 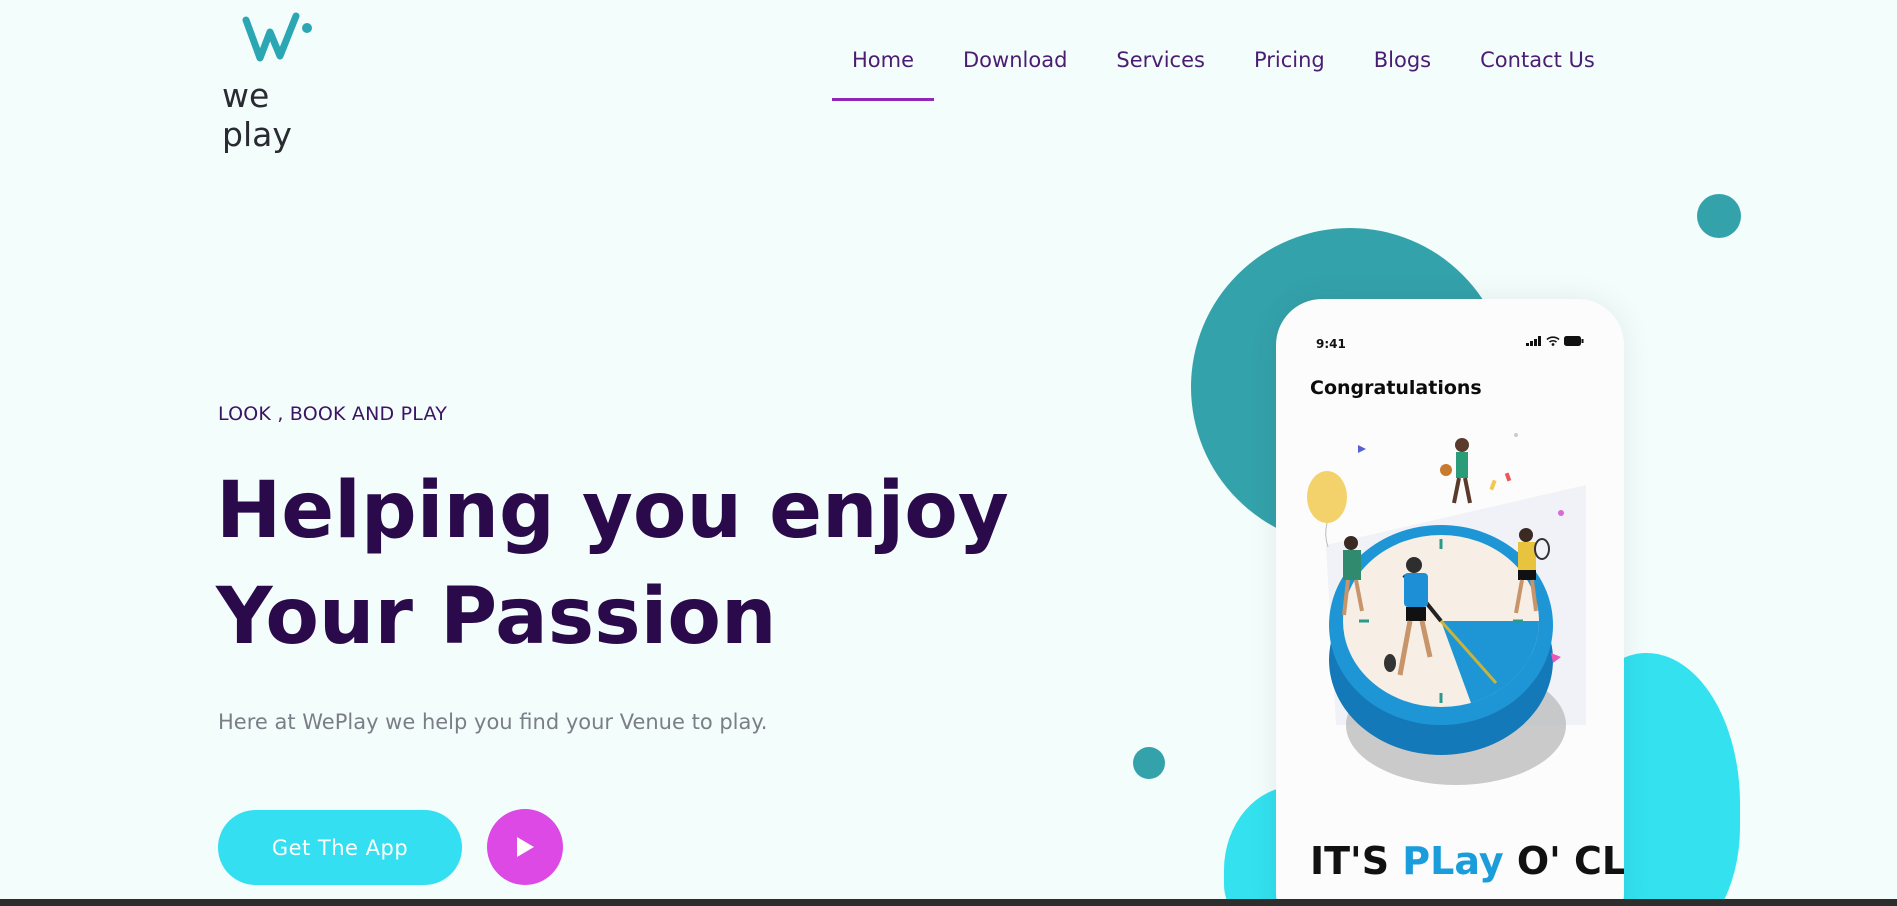 I want to click on hero-headline-line2: Your Passion, so click(x=496, y=617).